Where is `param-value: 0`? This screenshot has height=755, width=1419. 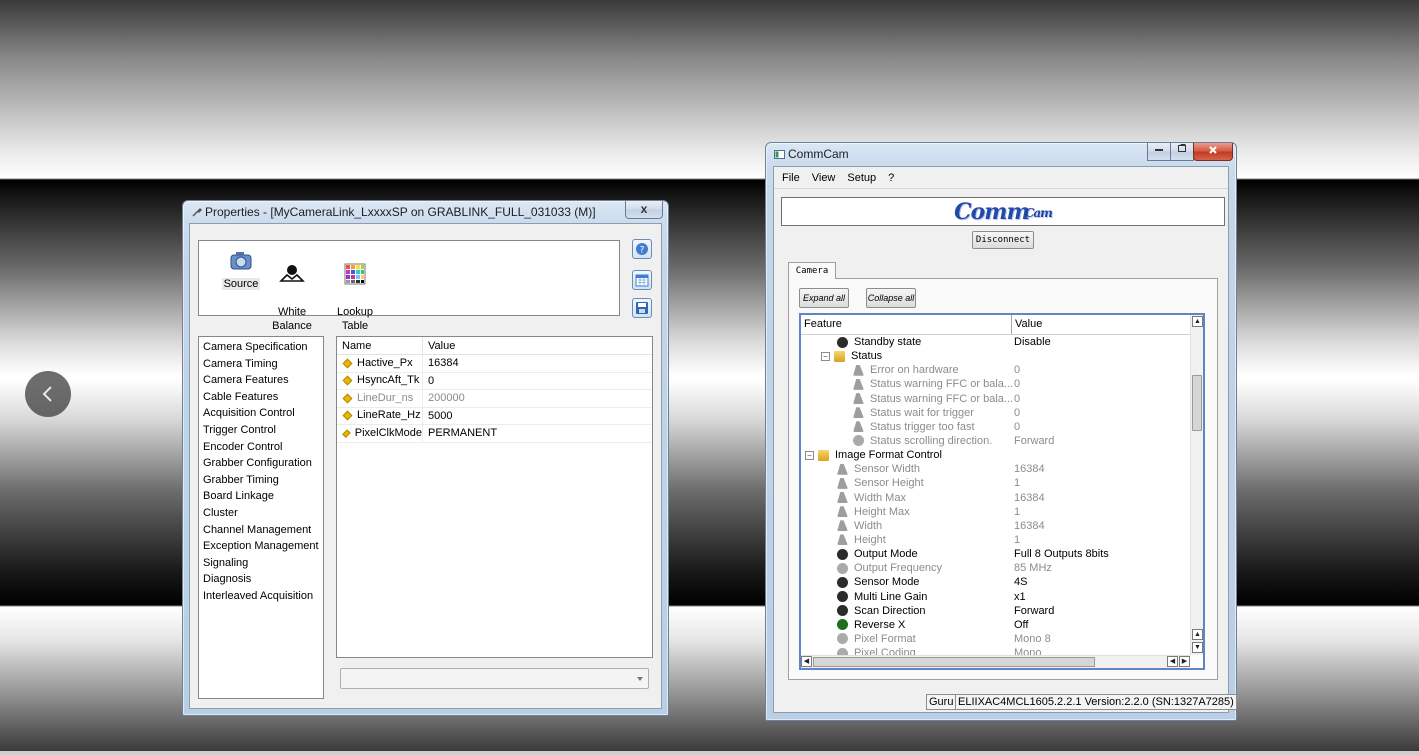 param-value: 0 is located at coordinates (428, 381).